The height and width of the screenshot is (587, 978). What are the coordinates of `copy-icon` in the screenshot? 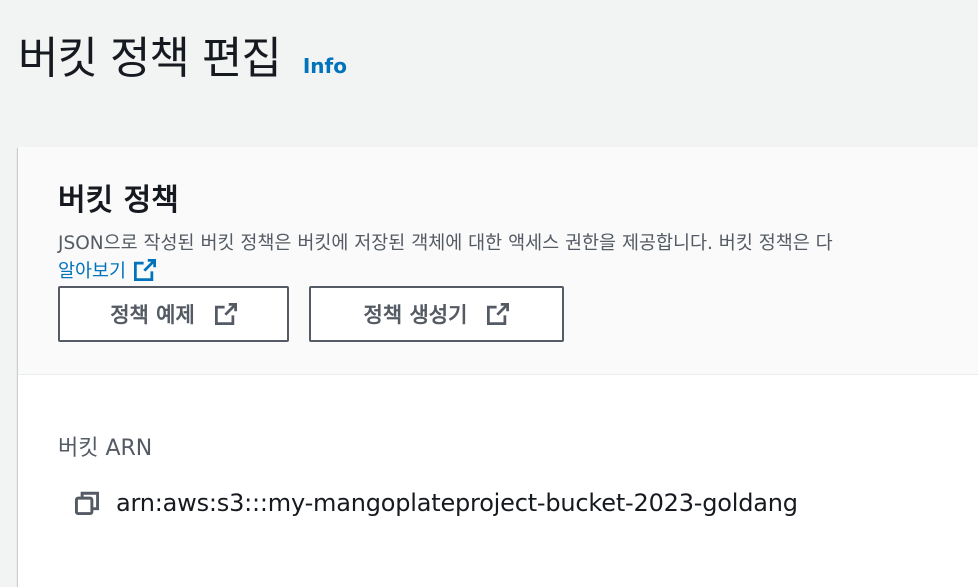 It's located at (87, 503).